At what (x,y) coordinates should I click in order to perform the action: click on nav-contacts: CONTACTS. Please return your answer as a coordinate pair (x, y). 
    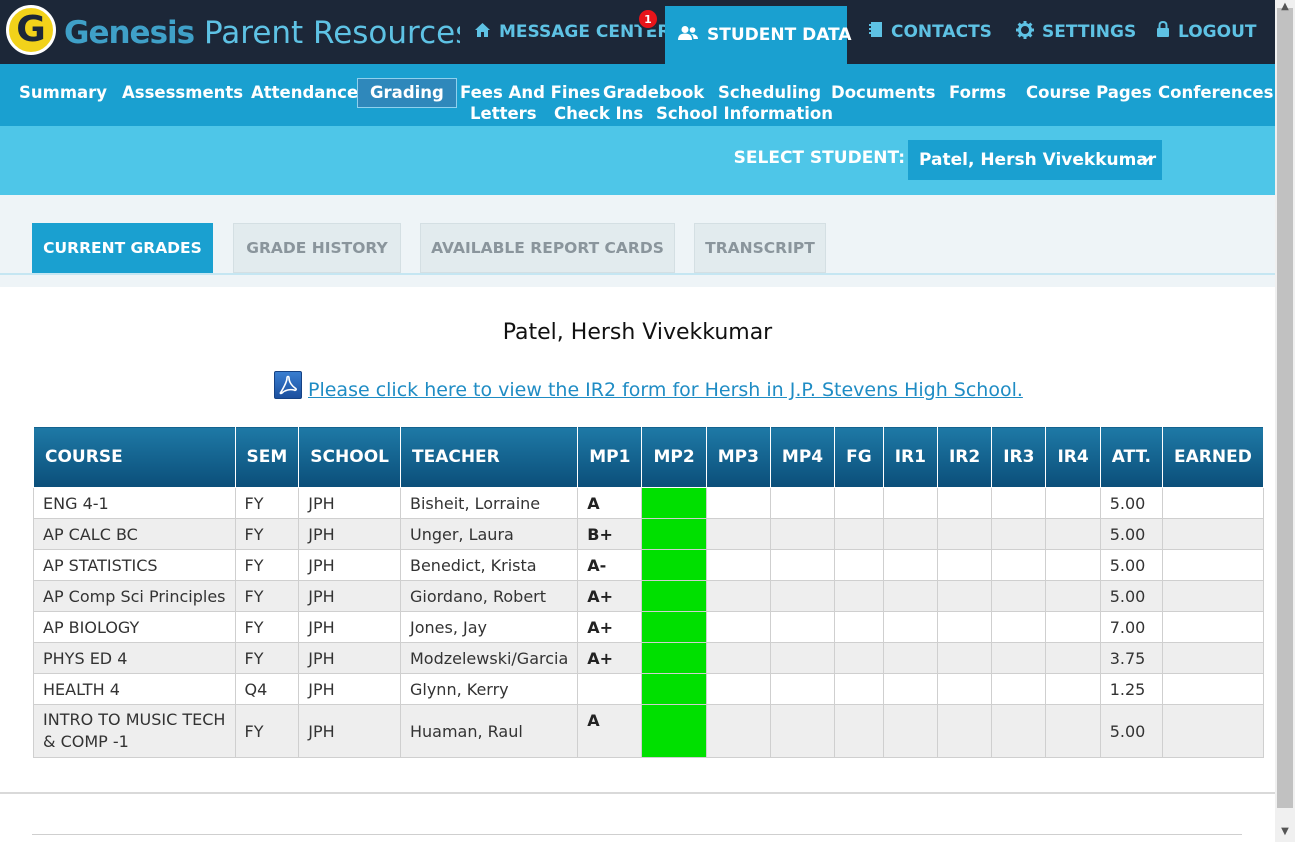
    Looking at the image, I should click on (930, 32).